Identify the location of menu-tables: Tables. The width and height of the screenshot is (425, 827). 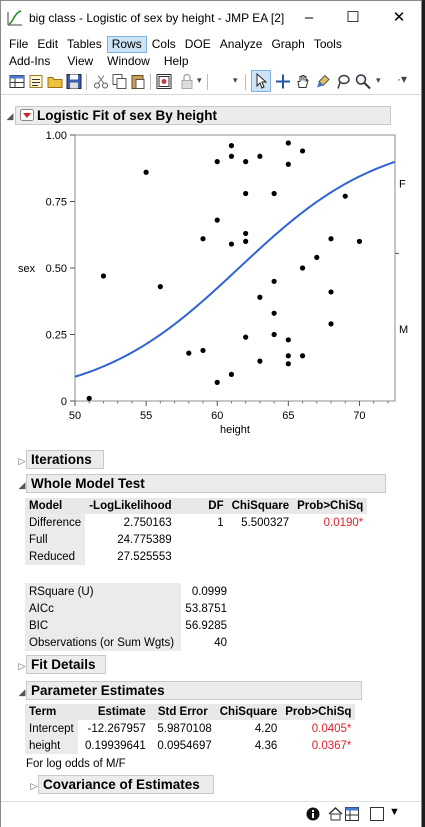
(84, 44).